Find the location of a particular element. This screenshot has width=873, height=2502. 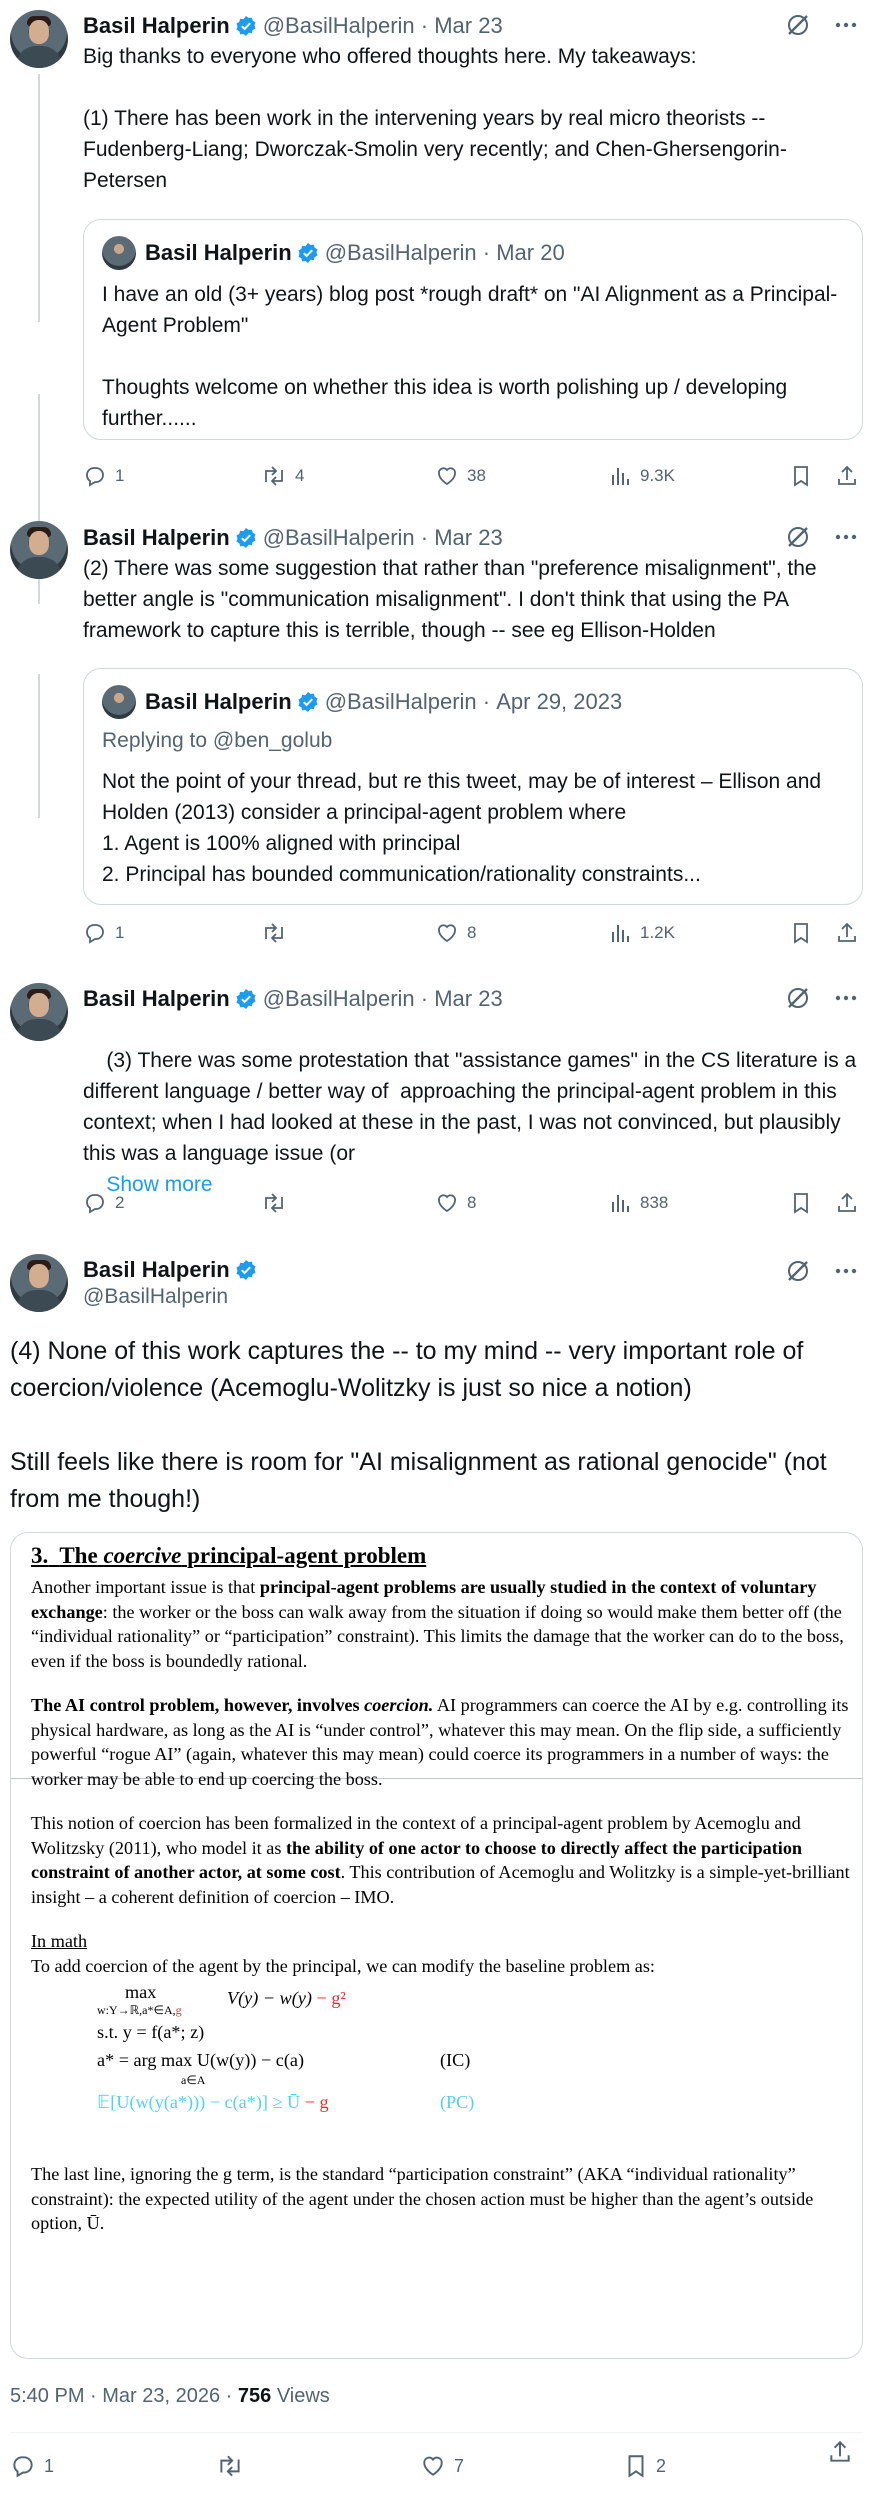

views-number: 756 is located at coordinates (254, 2396).